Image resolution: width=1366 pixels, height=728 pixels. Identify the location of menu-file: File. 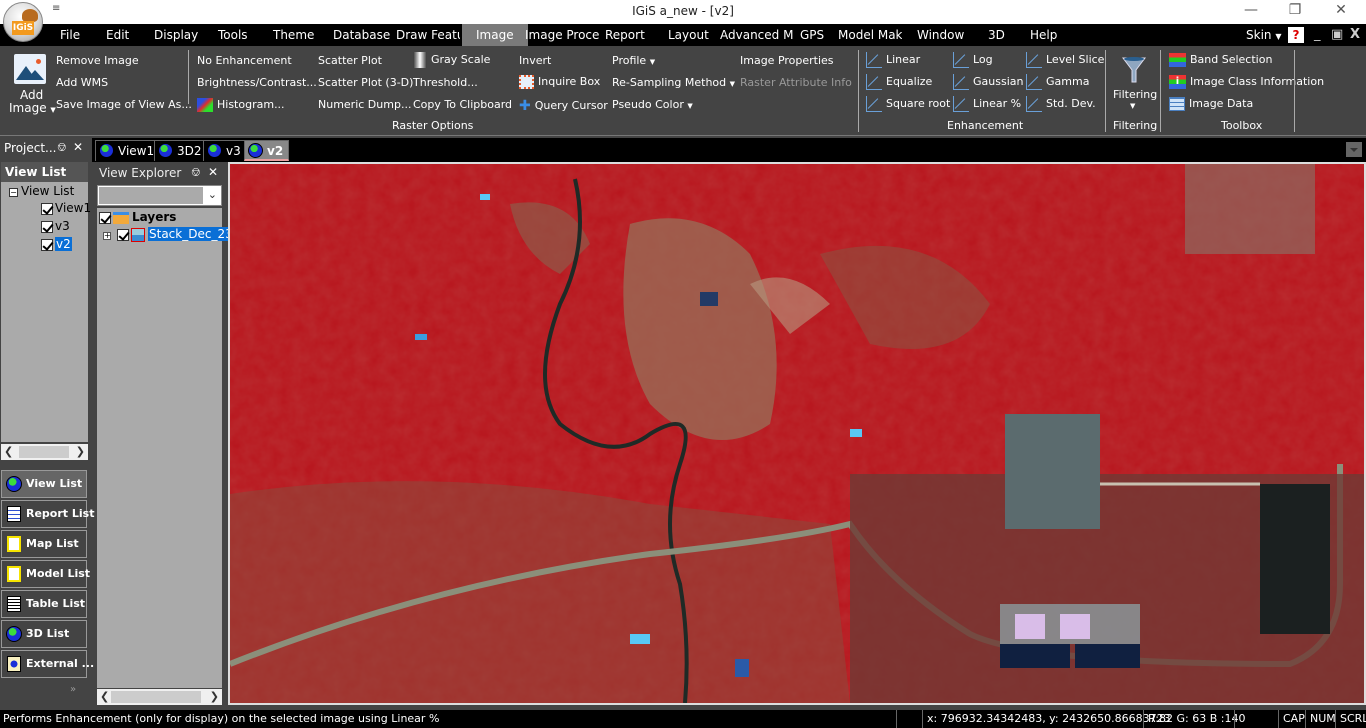
(70, 35).